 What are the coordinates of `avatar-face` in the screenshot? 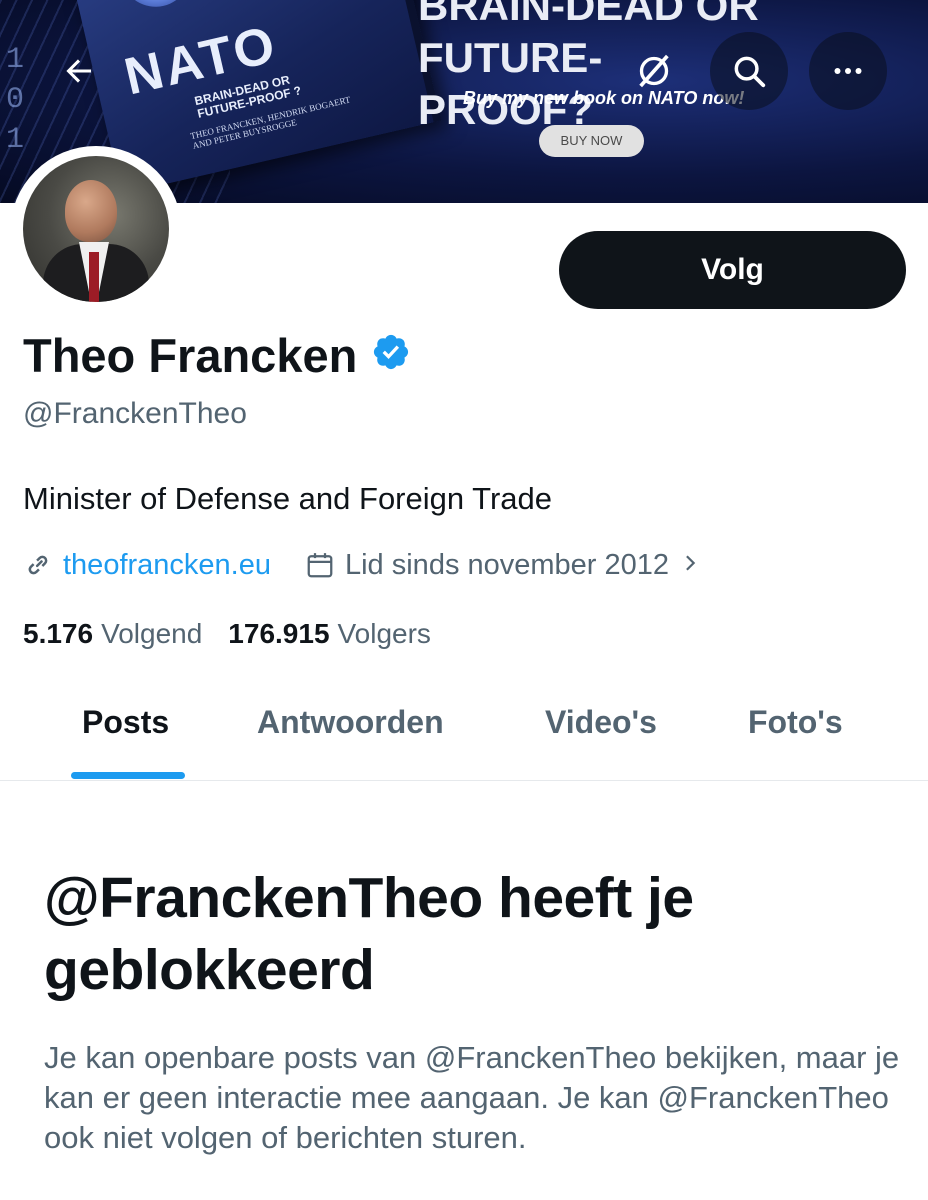 It's located at (91, 211).